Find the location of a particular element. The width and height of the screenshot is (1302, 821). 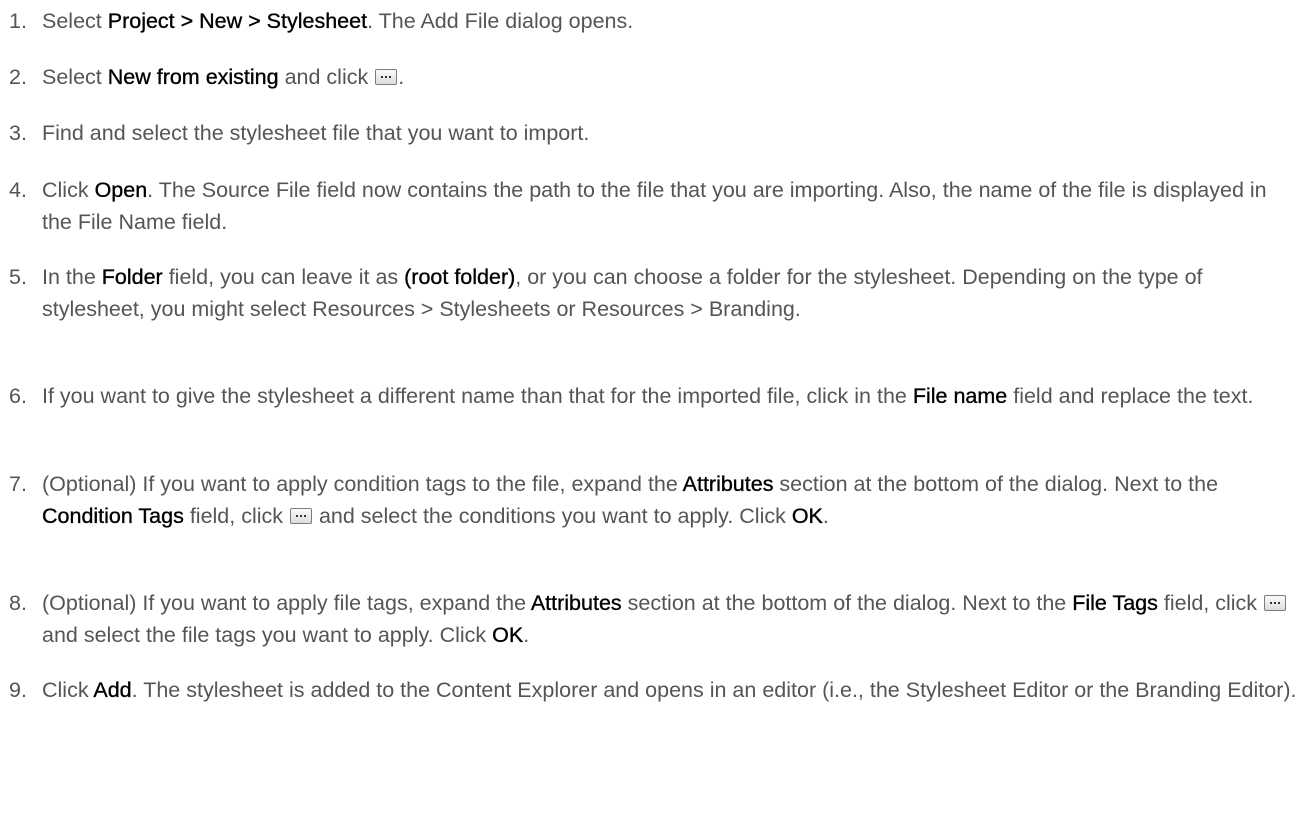

field-name: File Tags is located at coordinates (1115, 603).